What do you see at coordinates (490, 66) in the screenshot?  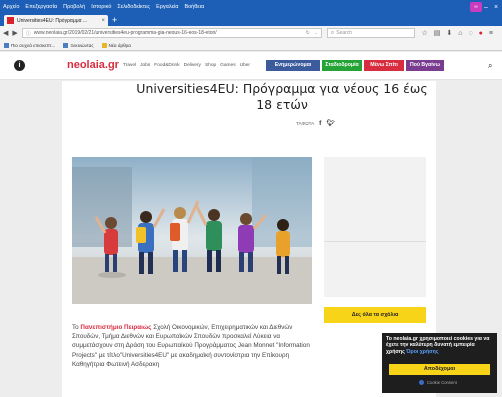 I see `site-search-icon: ⌕` at bounding box center [490, 66].